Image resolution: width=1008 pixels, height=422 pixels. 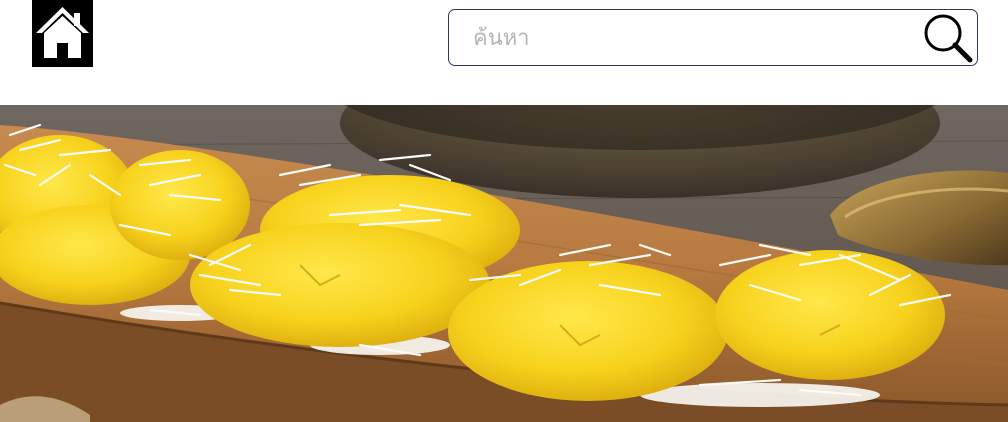 I want to click on home-button, so click(x=62, y=33).